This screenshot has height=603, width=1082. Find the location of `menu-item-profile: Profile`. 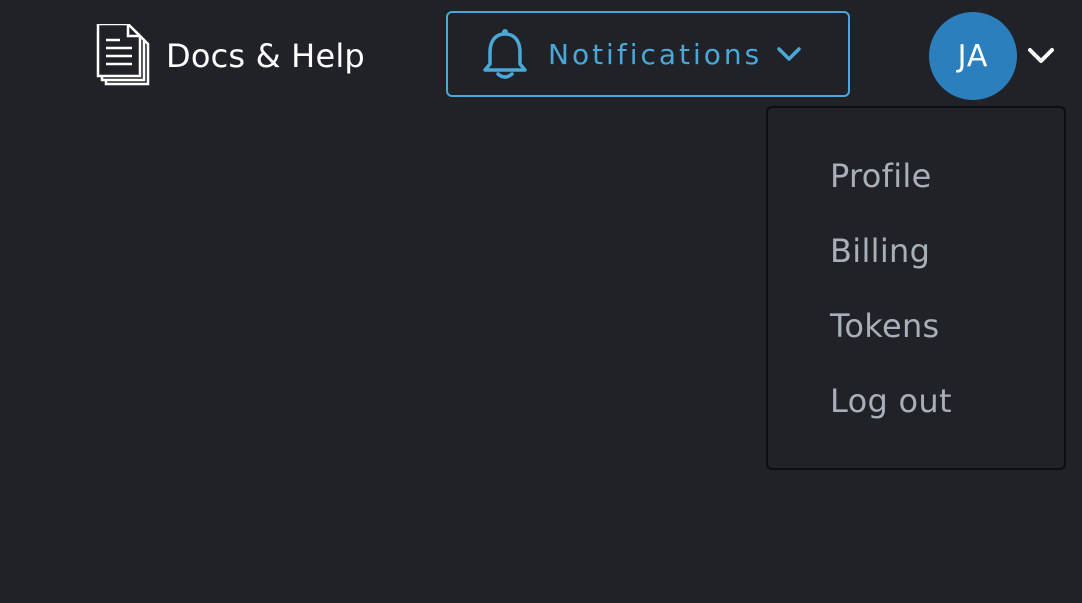

menu-item-profile: Profile is located at coordinates (916, 191).